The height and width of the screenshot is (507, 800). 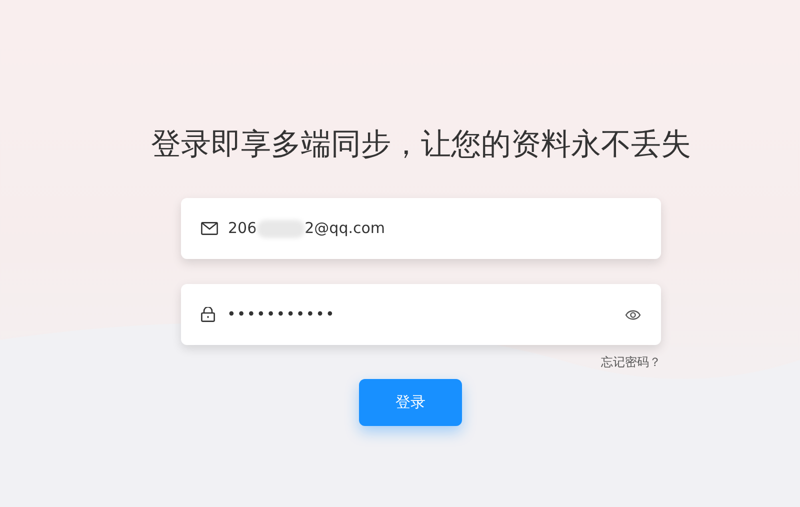 What do you see at coordinates (281, 315) in the screenshot?
I see `password-text: •••••••••••` at bounding box center [281, 315].